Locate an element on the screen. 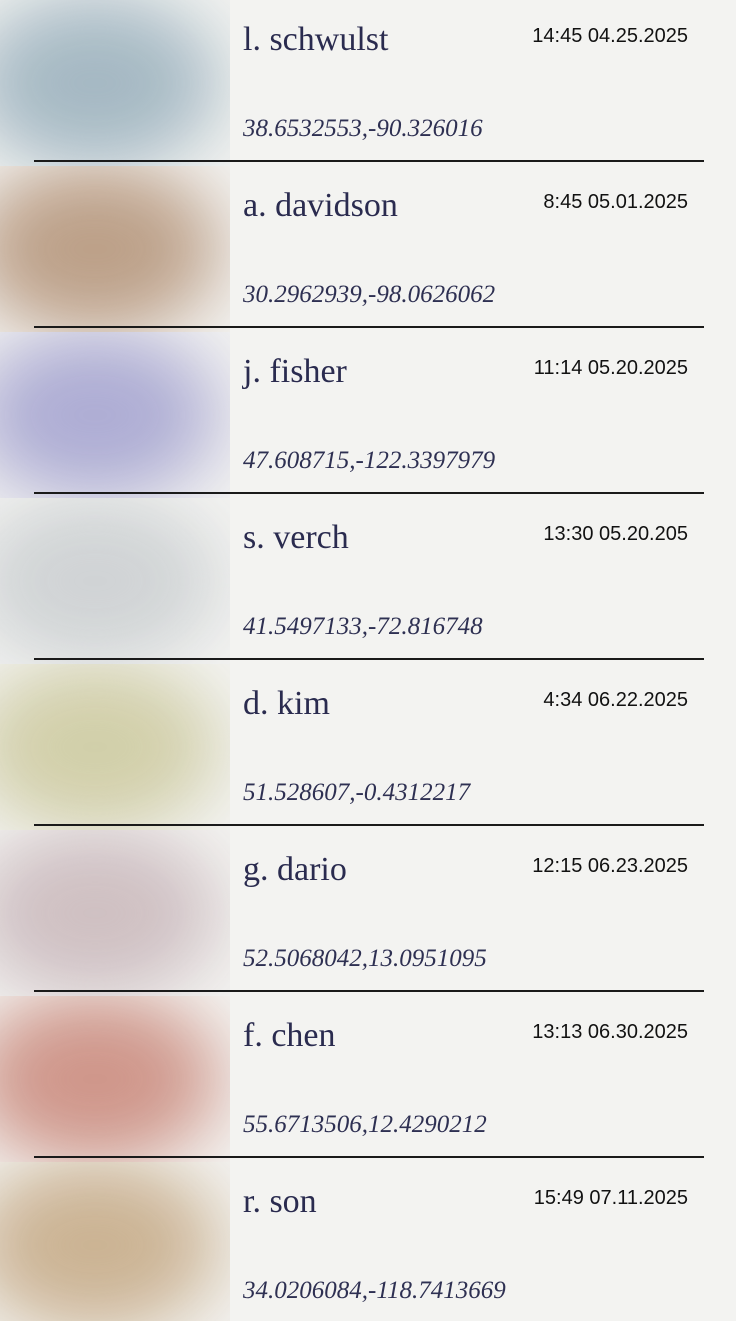 The image size is (736, 1321). entry-timestamp: 4:34 06.22.2025 is located at coordinates (615, 700).